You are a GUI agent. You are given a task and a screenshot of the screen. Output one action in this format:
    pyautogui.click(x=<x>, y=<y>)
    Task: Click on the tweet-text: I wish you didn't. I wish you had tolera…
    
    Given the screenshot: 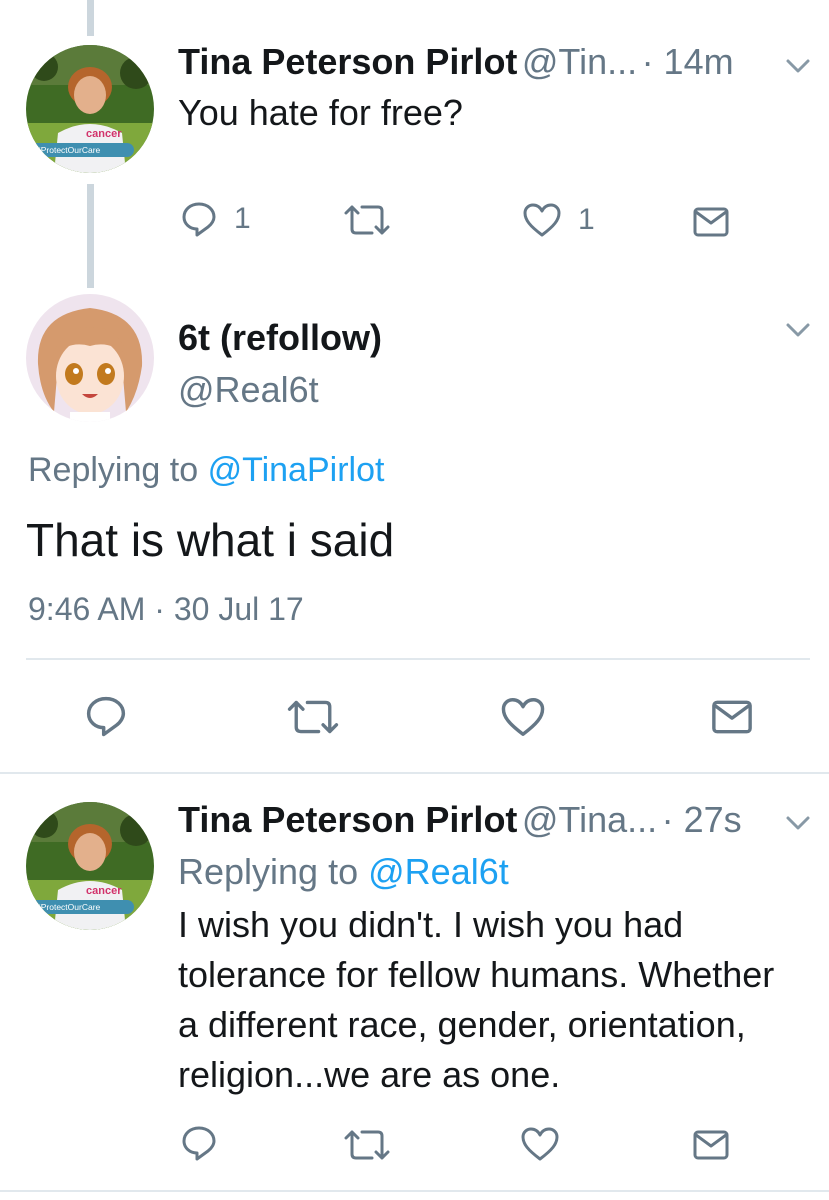 What is the action you would take?
    pyautogui.click(x=498, y=1000)
    